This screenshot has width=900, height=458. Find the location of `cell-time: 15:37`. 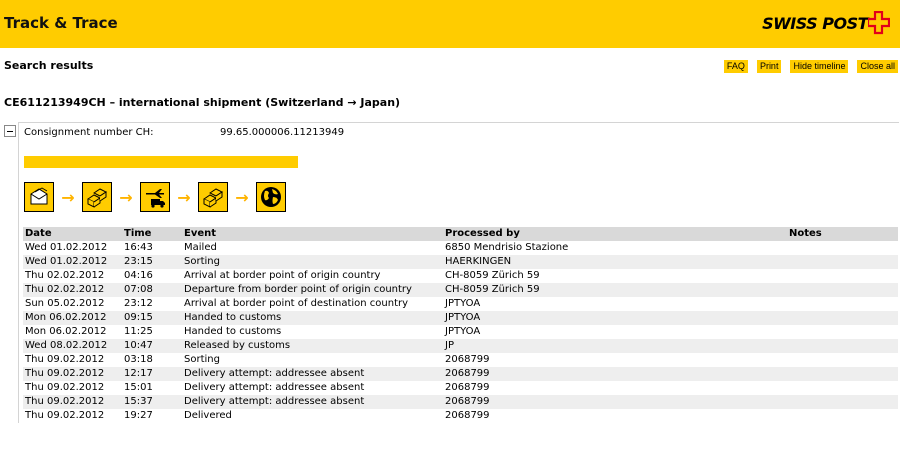

cell-time: 15:37 is located at coordinates (152, 402).